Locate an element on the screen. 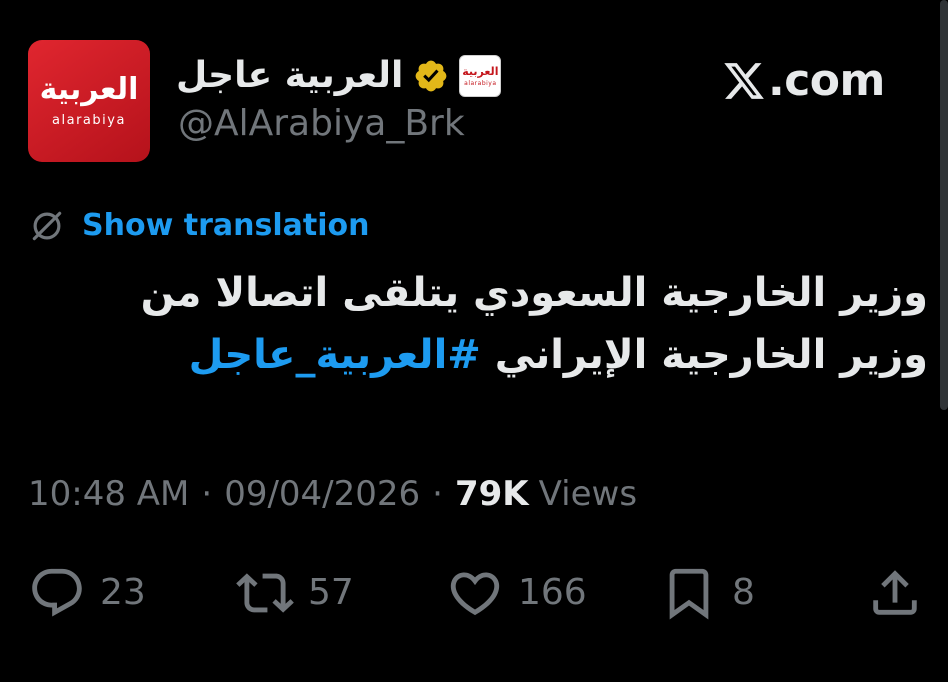 Image resolution: width=948 pixels, height=682 pixels. share-button is located at coordinates (895, 593).